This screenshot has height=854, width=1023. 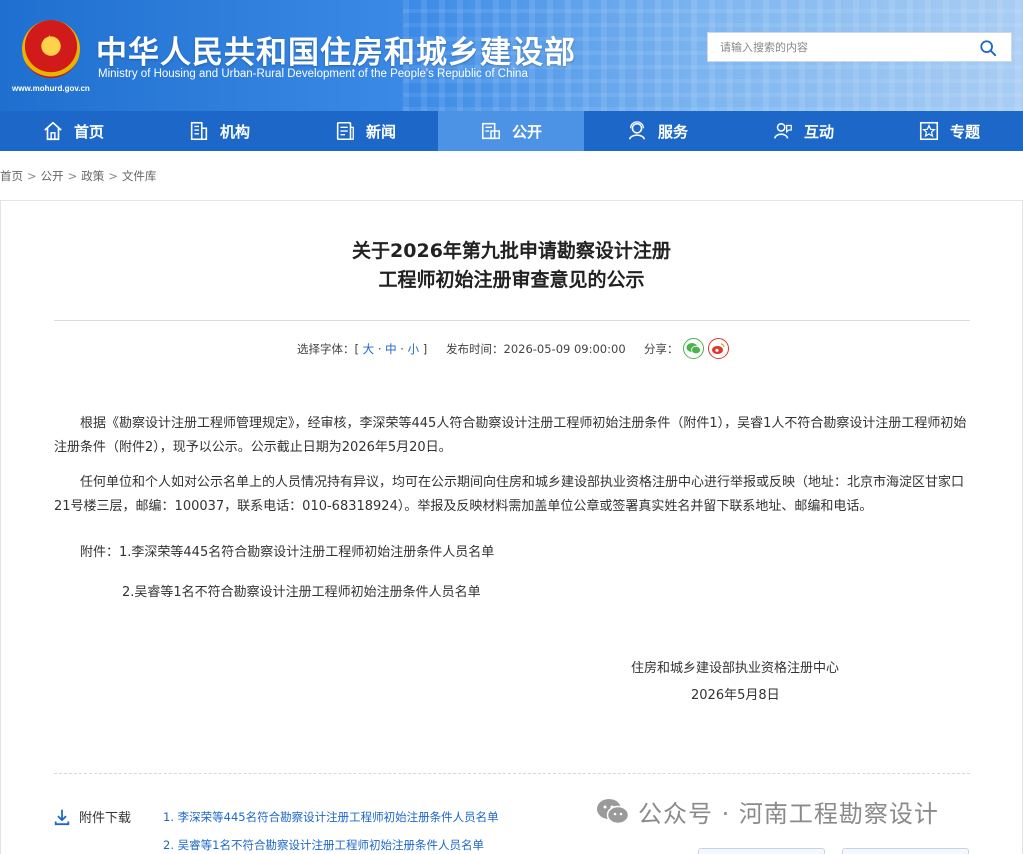 What do you see at coordinates (511, 266) in the screenshot?
I see `article-title: 关于2026年第九批申请勘察设计注册 工程师初始注册审查意见的公示` at bounding box center [511, 266].